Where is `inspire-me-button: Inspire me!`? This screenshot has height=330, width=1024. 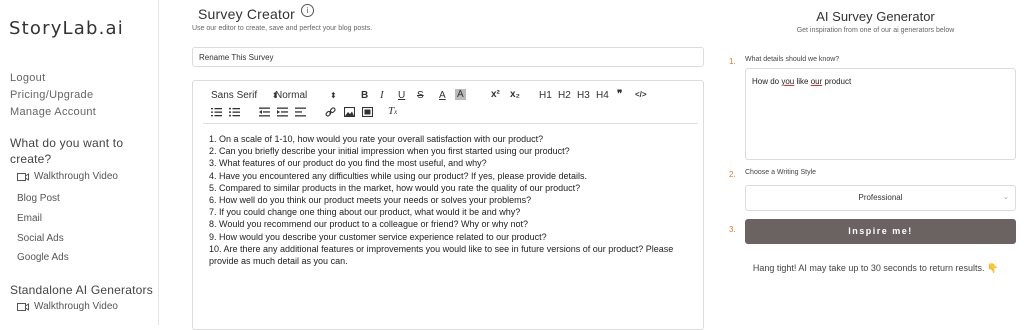
inspire-me-button: Inspire me! is located at coordinates (880, 231).